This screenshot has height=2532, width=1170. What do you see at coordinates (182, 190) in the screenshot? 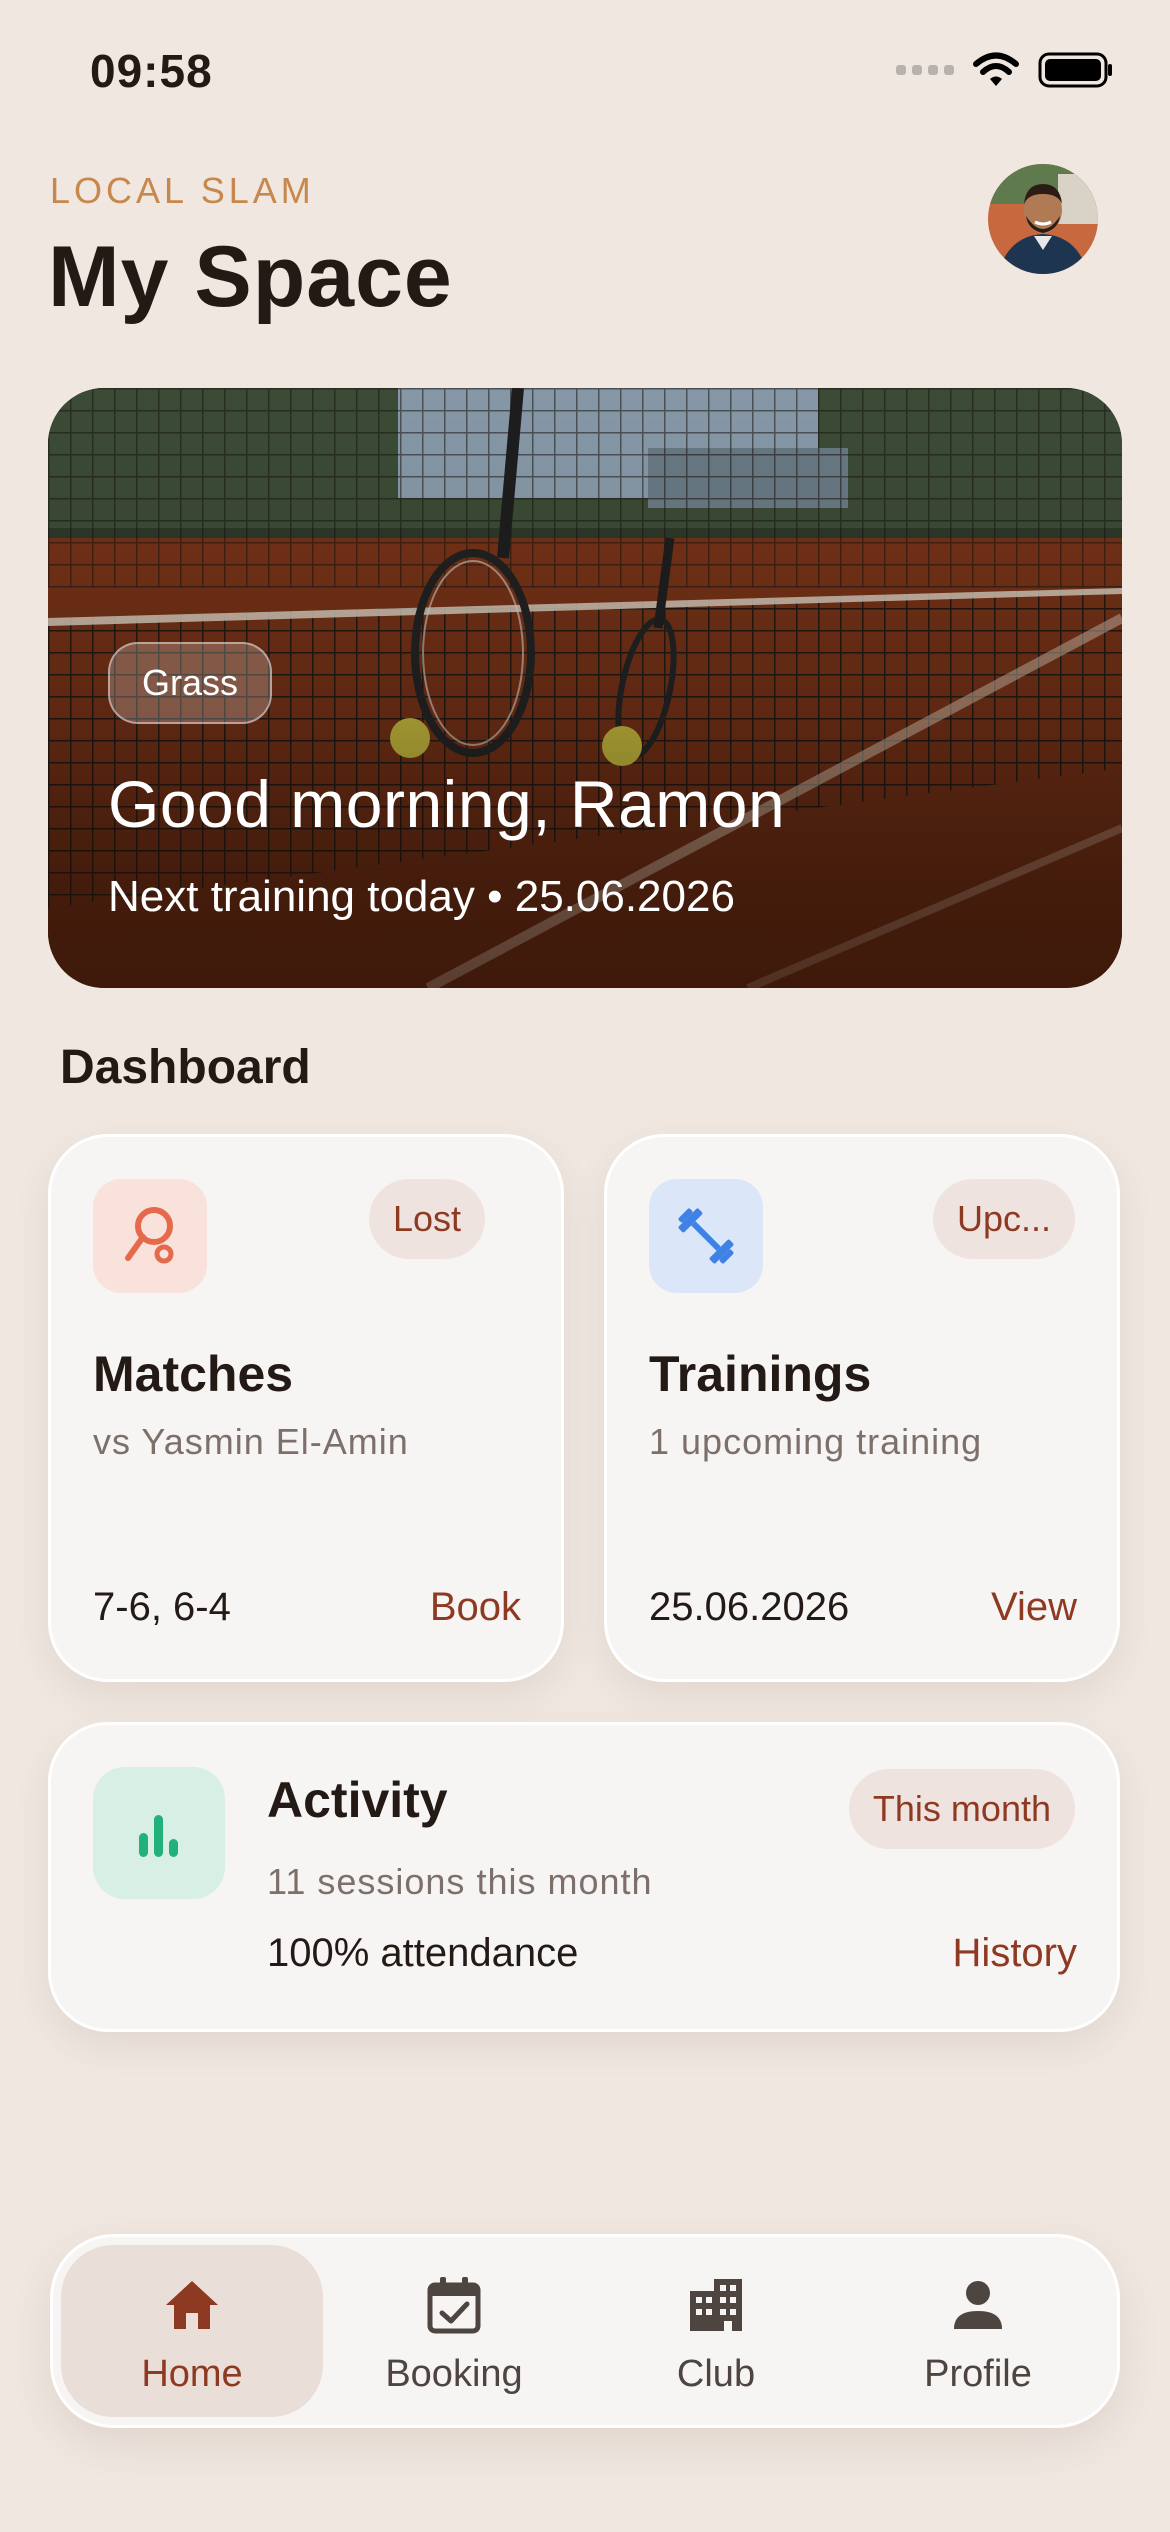
I see `brand-label: LOCAL SLAM` at bounding box center [182, 190].